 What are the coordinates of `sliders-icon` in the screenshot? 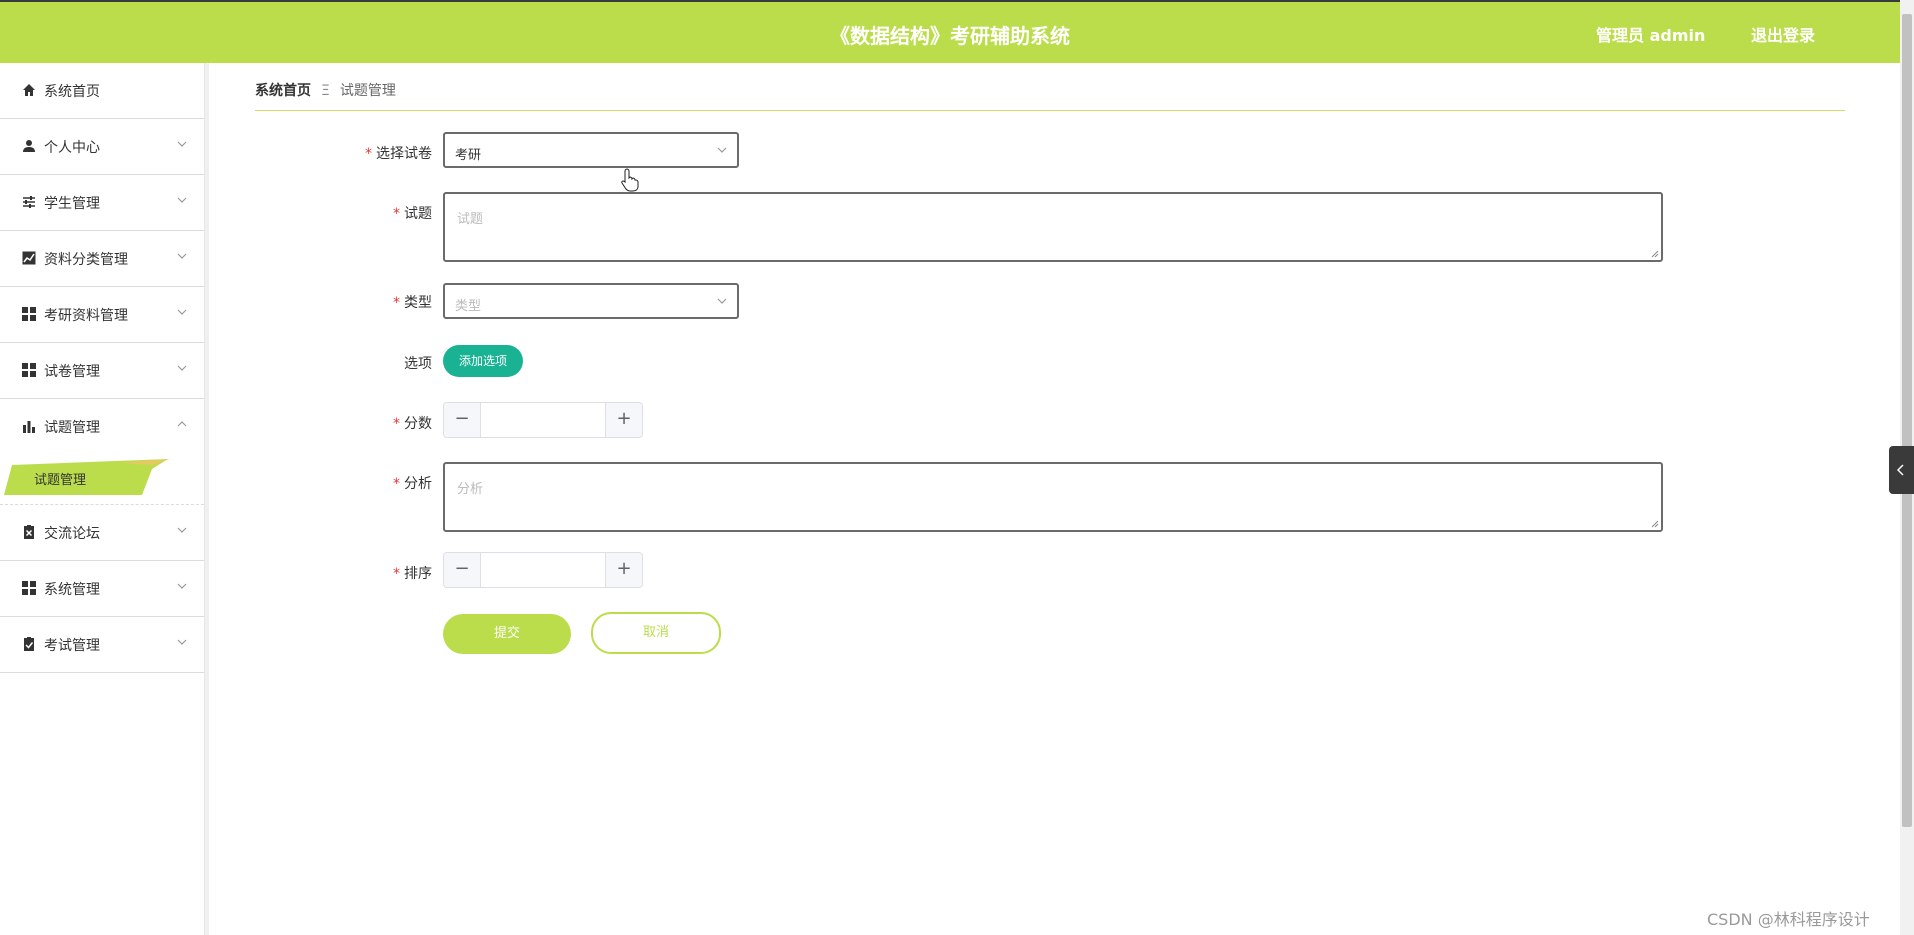 It's located at (29, 202).